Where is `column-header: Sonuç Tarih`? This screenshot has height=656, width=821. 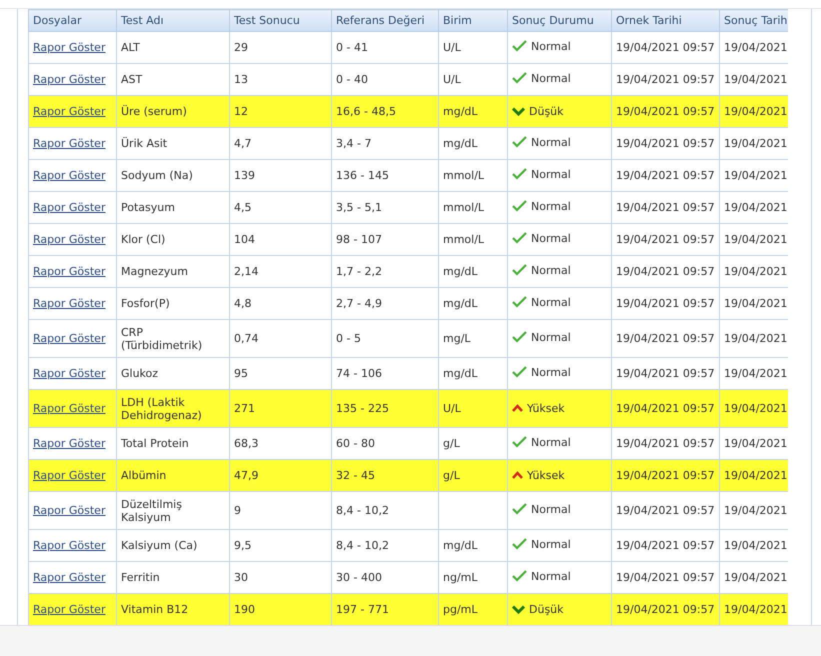
column-header: Sonuç Tarih is located at coordinates (754, 21).